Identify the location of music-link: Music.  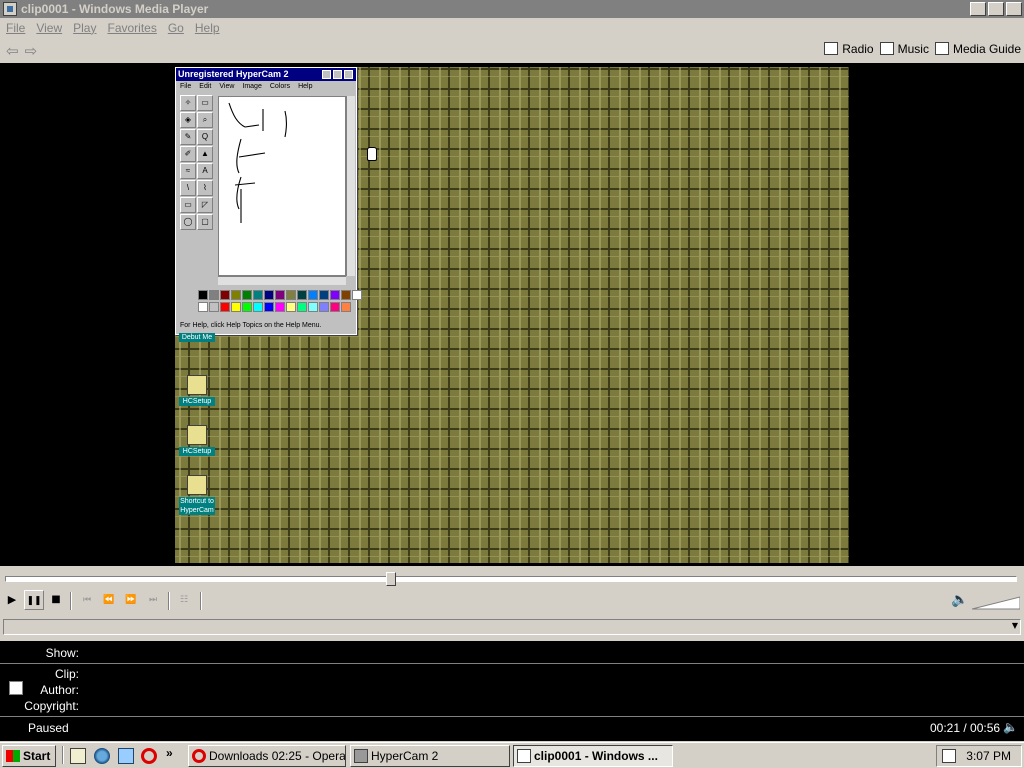
(904, 49).